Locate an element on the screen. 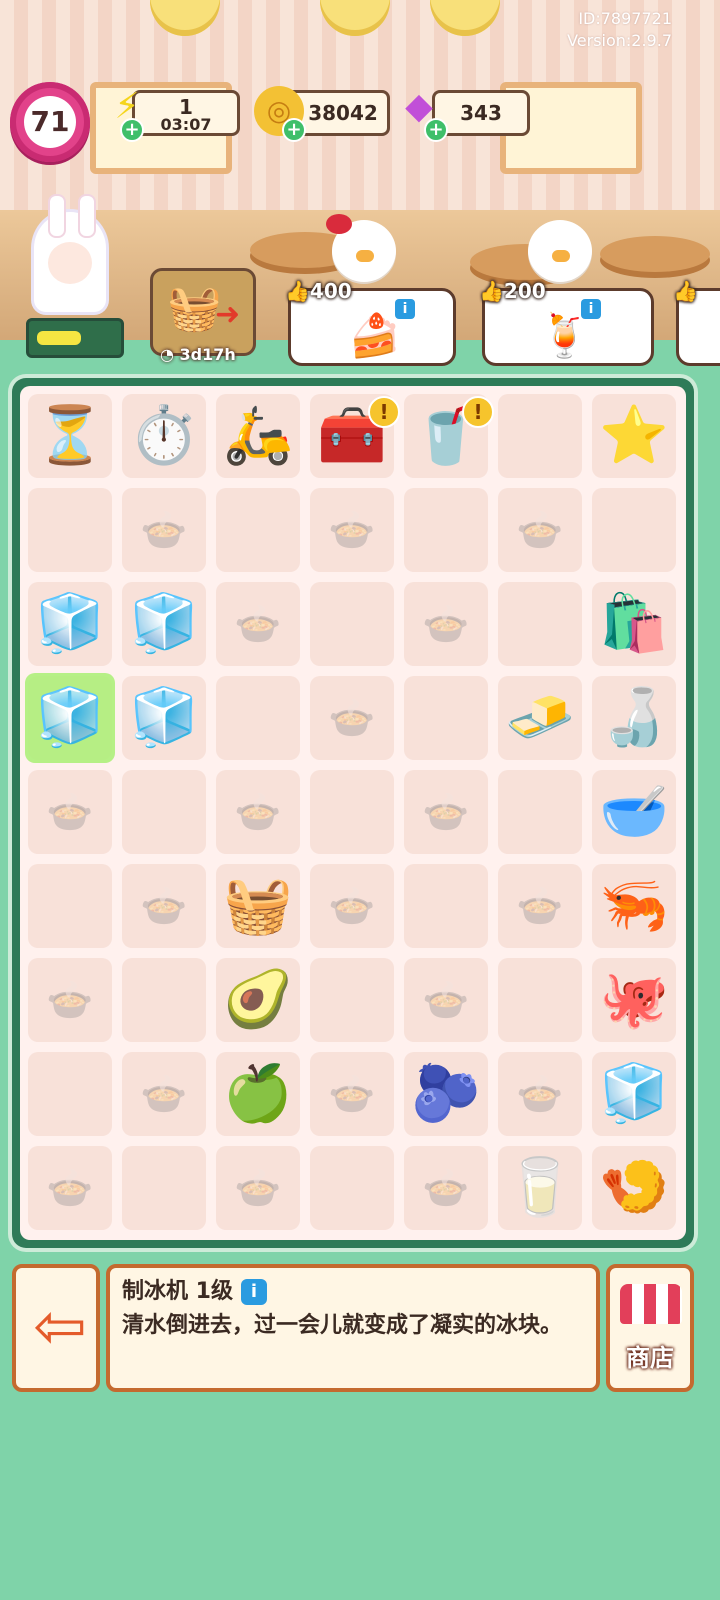 This screenshot has height=1600, width=720. exit-button: ⇦ is located at coordinates (56, 1328).